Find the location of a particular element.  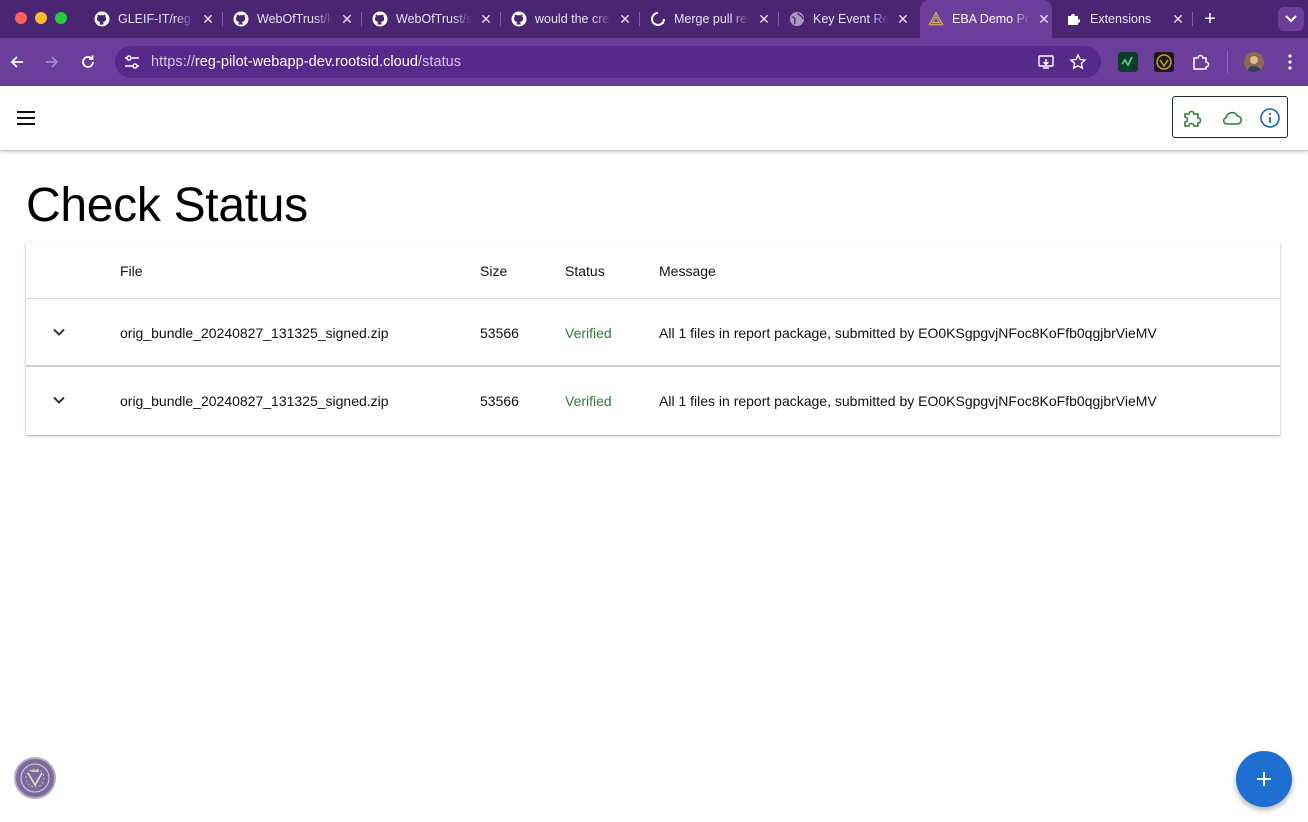

cloud-icon is located at coordinates (1232, 118).